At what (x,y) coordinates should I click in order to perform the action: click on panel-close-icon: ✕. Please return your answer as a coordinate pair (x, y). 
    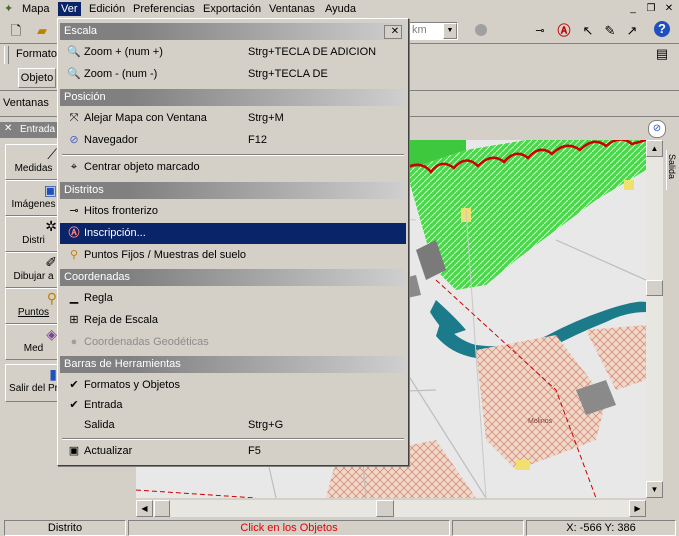
    Looking at the image, I should click on (8, 128).